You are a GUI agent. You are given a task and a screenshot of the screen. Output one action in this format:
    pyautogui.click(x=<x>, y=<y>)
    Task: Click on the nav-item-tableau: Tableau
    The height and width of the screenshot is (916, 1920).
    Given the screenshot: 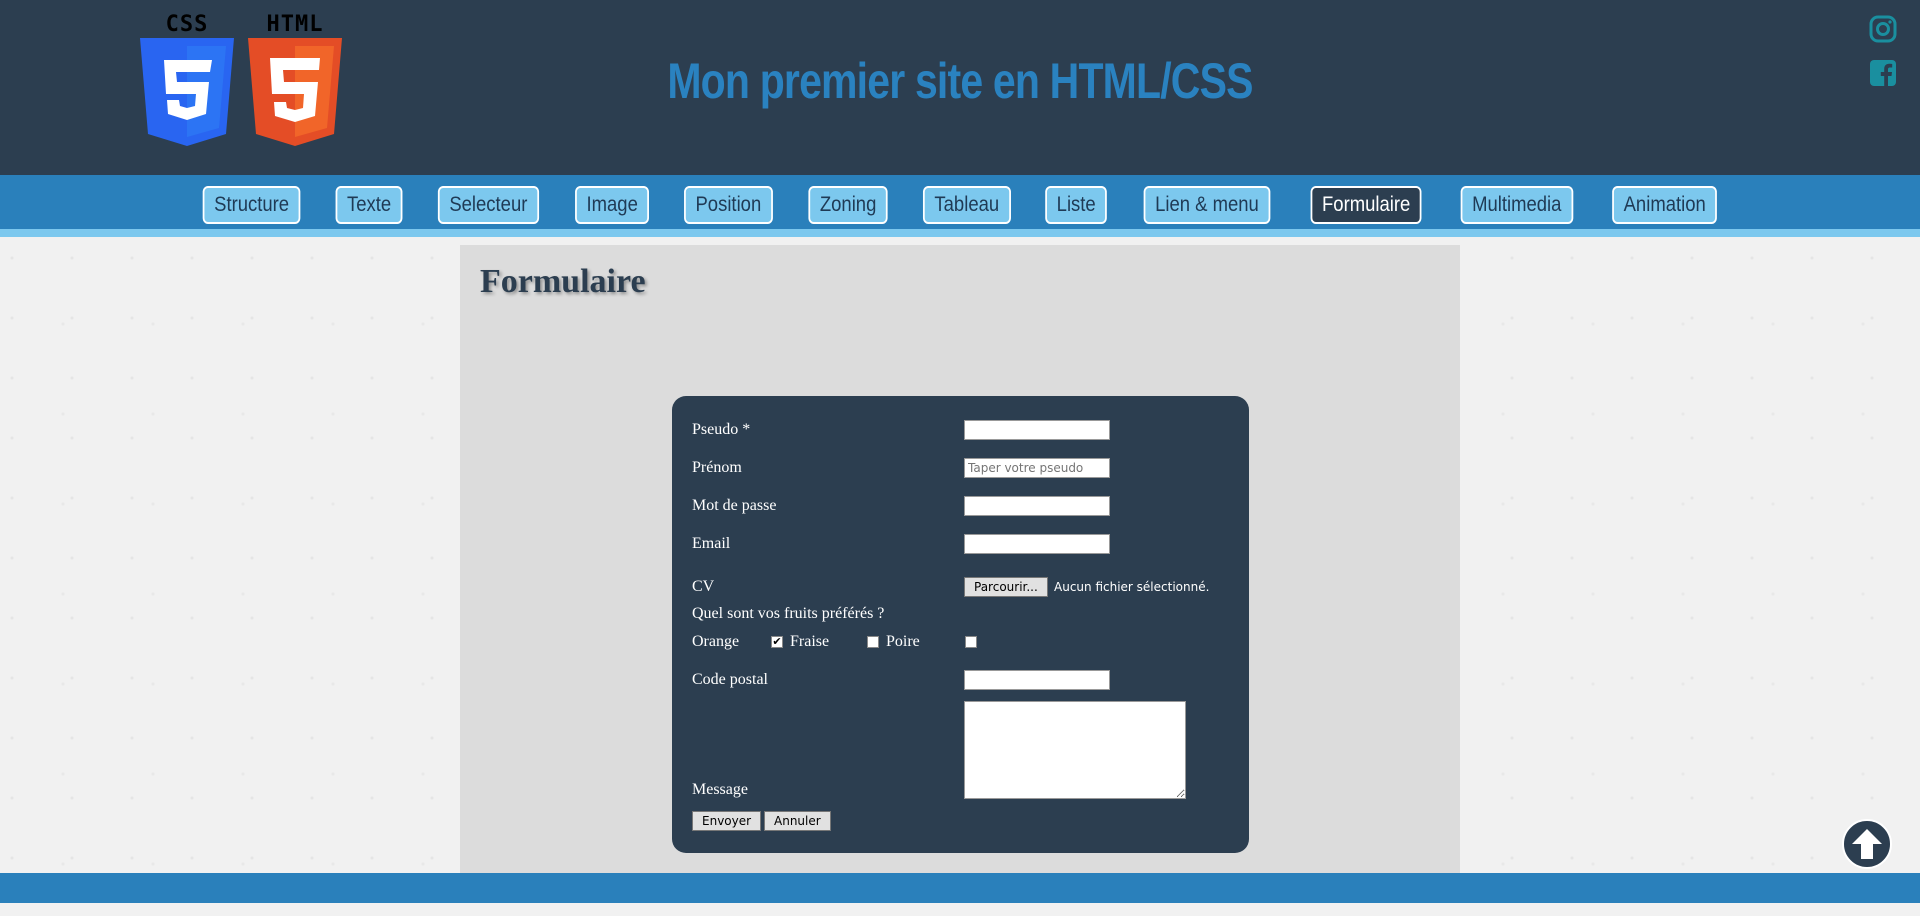 What is the action you would take?
    pyautogui.click(x=967, y=205)
    